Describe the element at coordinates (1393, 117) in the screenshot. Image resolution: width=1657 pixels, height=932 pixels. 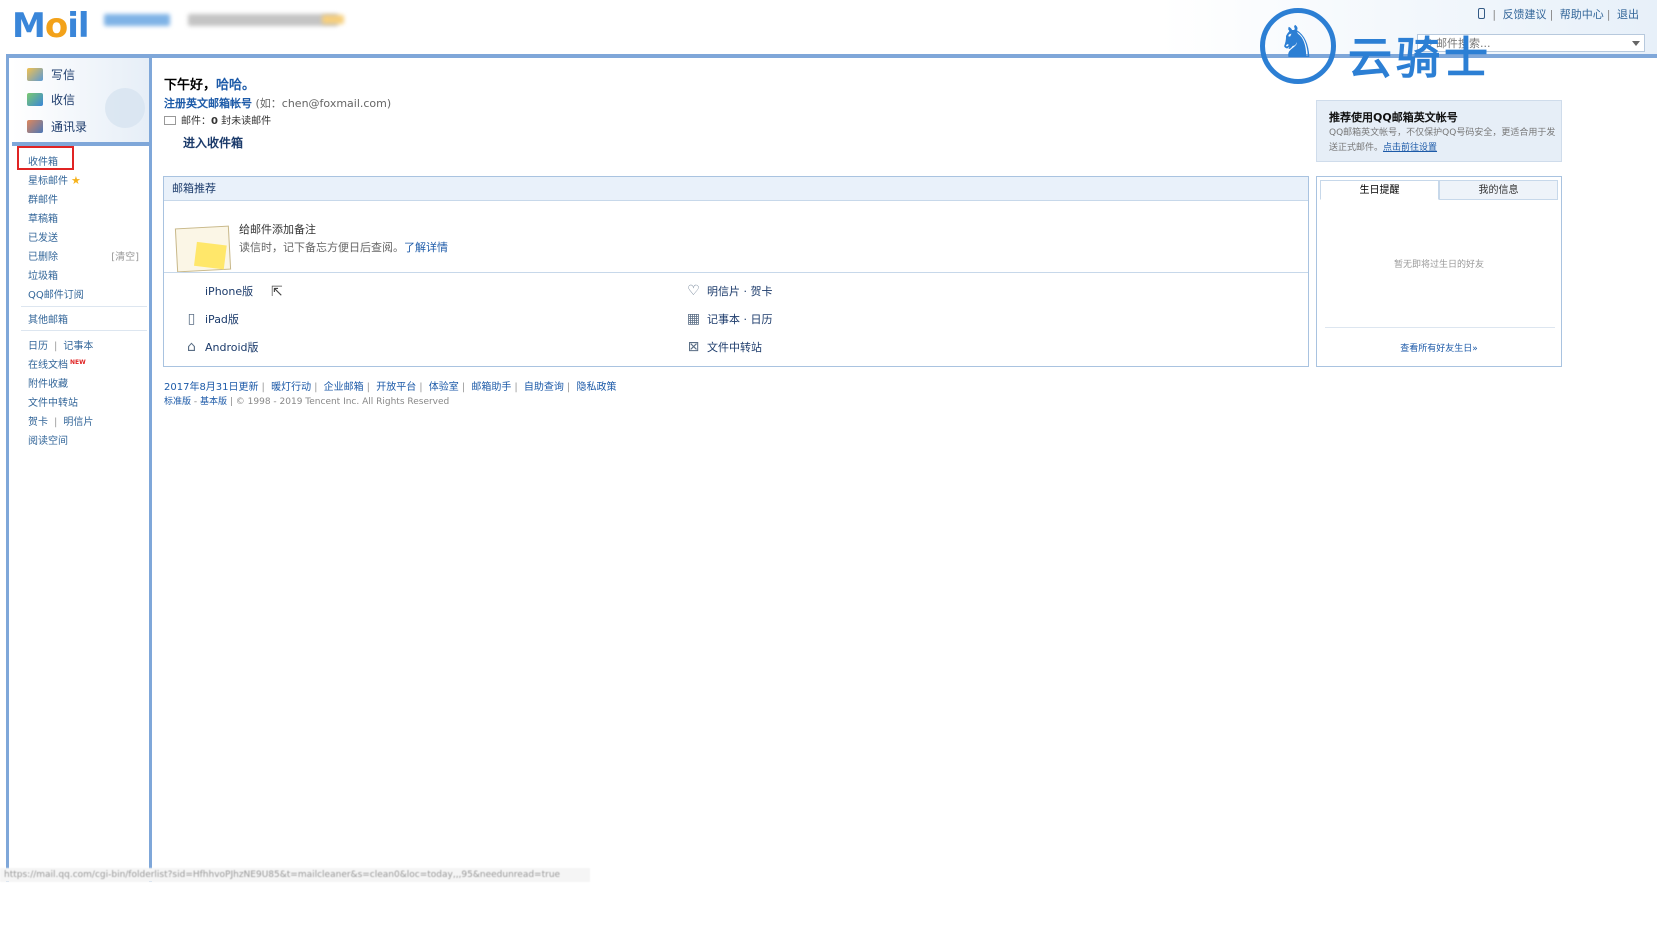
I see `promo-title: 推荐使用QQ邮箱英文帐号` at that location.